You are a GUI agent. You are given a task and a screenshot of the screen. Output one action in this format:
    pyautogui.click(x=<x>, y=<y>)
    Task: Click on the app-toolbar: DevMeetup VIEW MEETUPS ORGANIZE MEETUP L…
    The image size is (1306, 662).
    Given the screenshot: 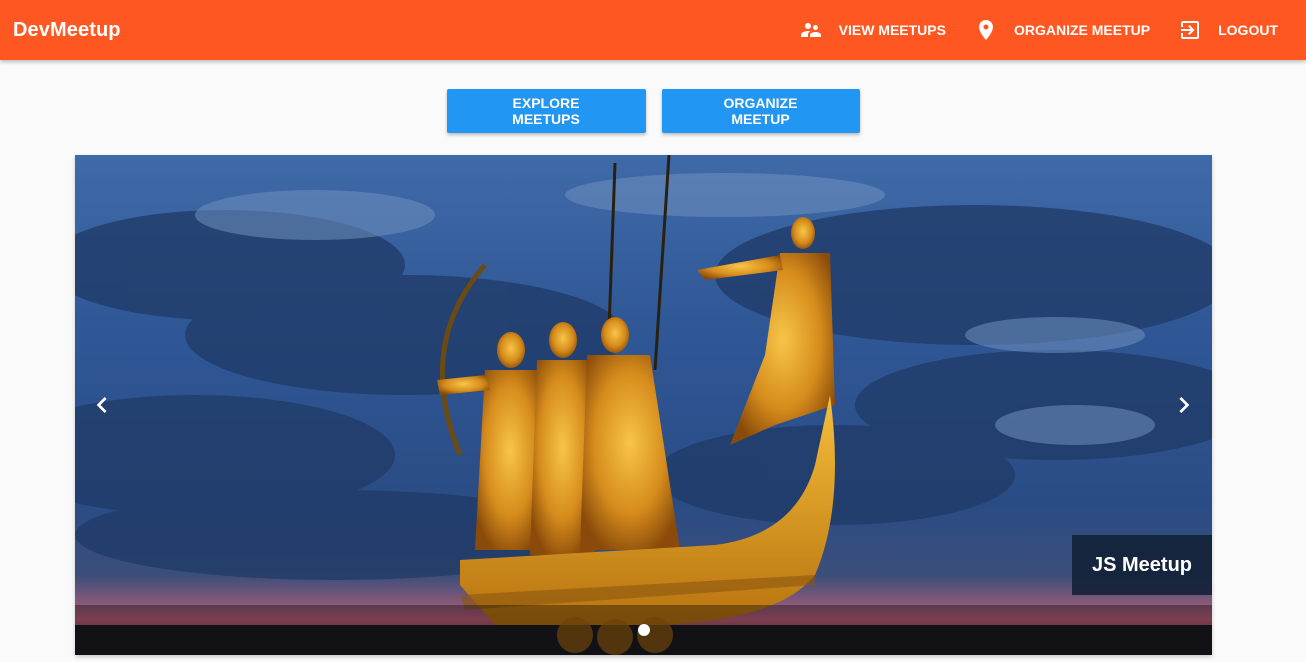 What is the action you would take?
    pyautogui.click(x=653, y=30)
    